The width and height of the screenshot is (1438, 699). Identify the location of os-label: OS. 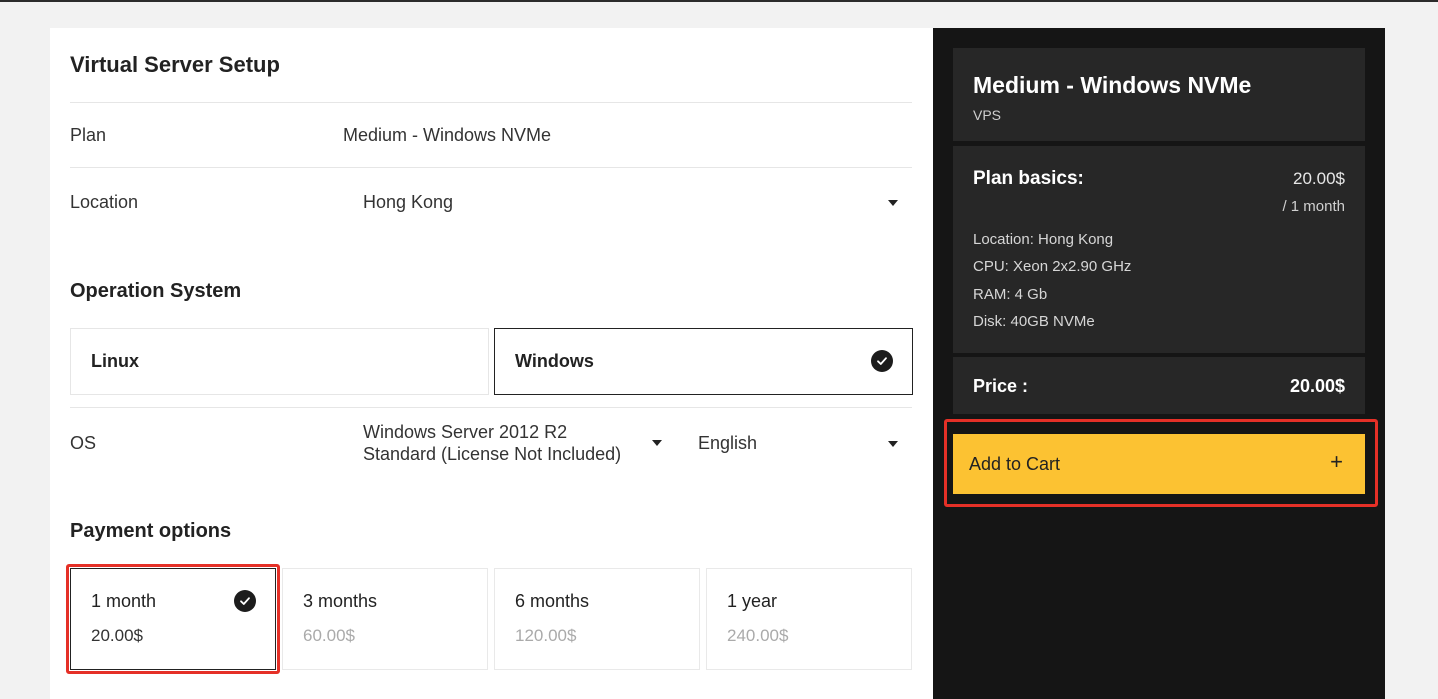
(83, 443).